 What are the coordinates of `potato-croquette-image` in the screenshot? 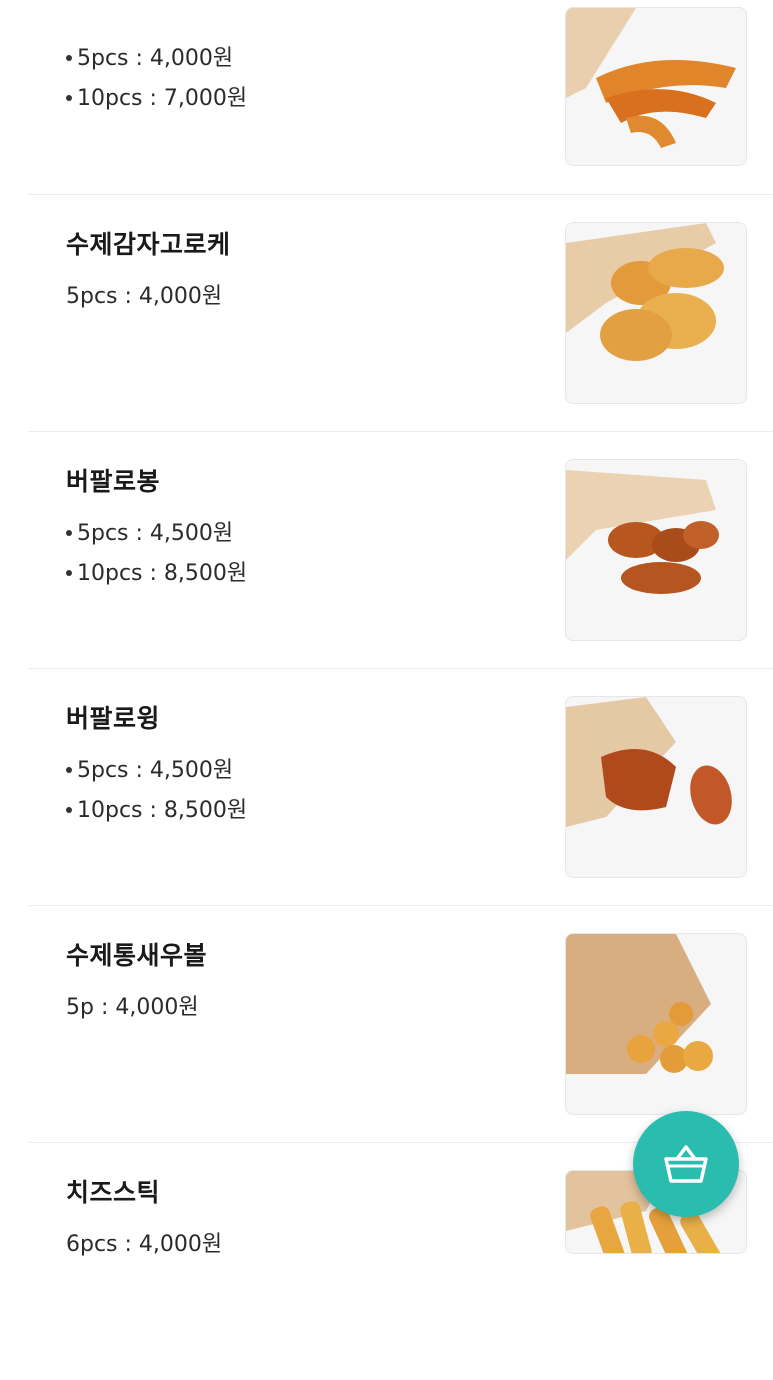 It's located at (656, 313).